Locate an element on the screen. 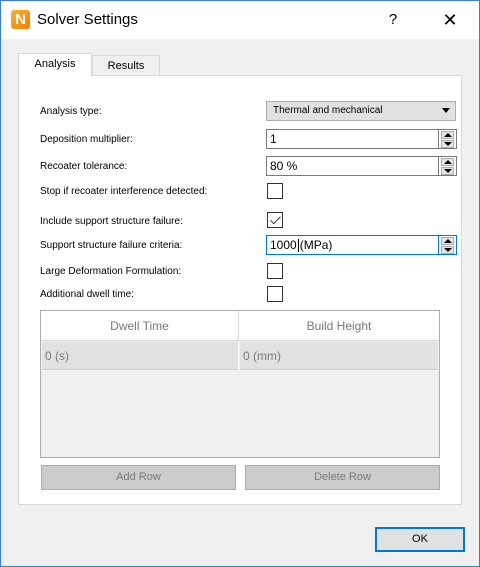 The height and width of the screenshot is (567, 480). support-failure-criteria-spinner is located at coordinates (448, 245).